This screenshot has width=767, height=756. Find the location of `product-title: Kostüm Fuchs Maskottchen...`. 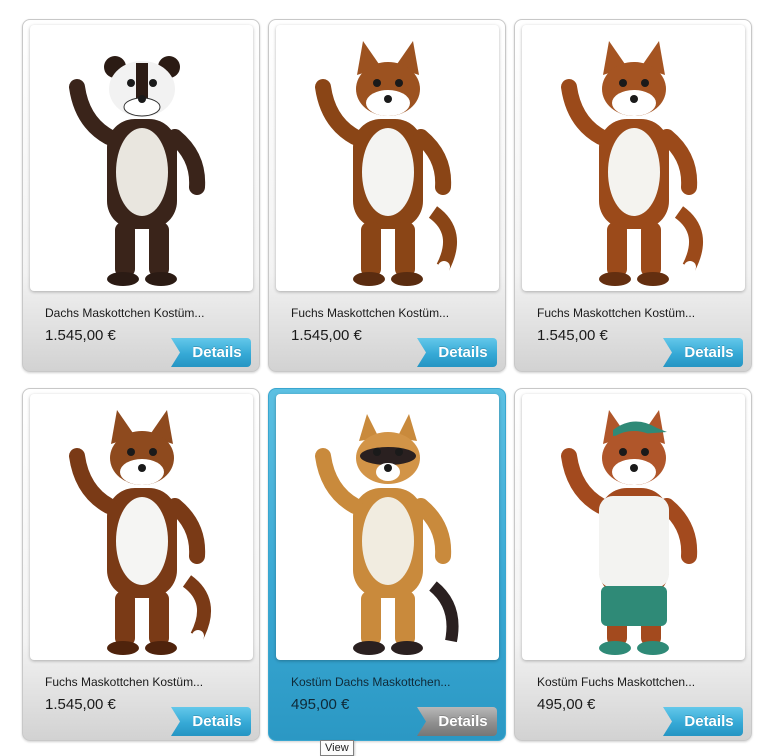

product-title: Kostüm Fuchs Maskottchen... is located at coordinates (616, 682).